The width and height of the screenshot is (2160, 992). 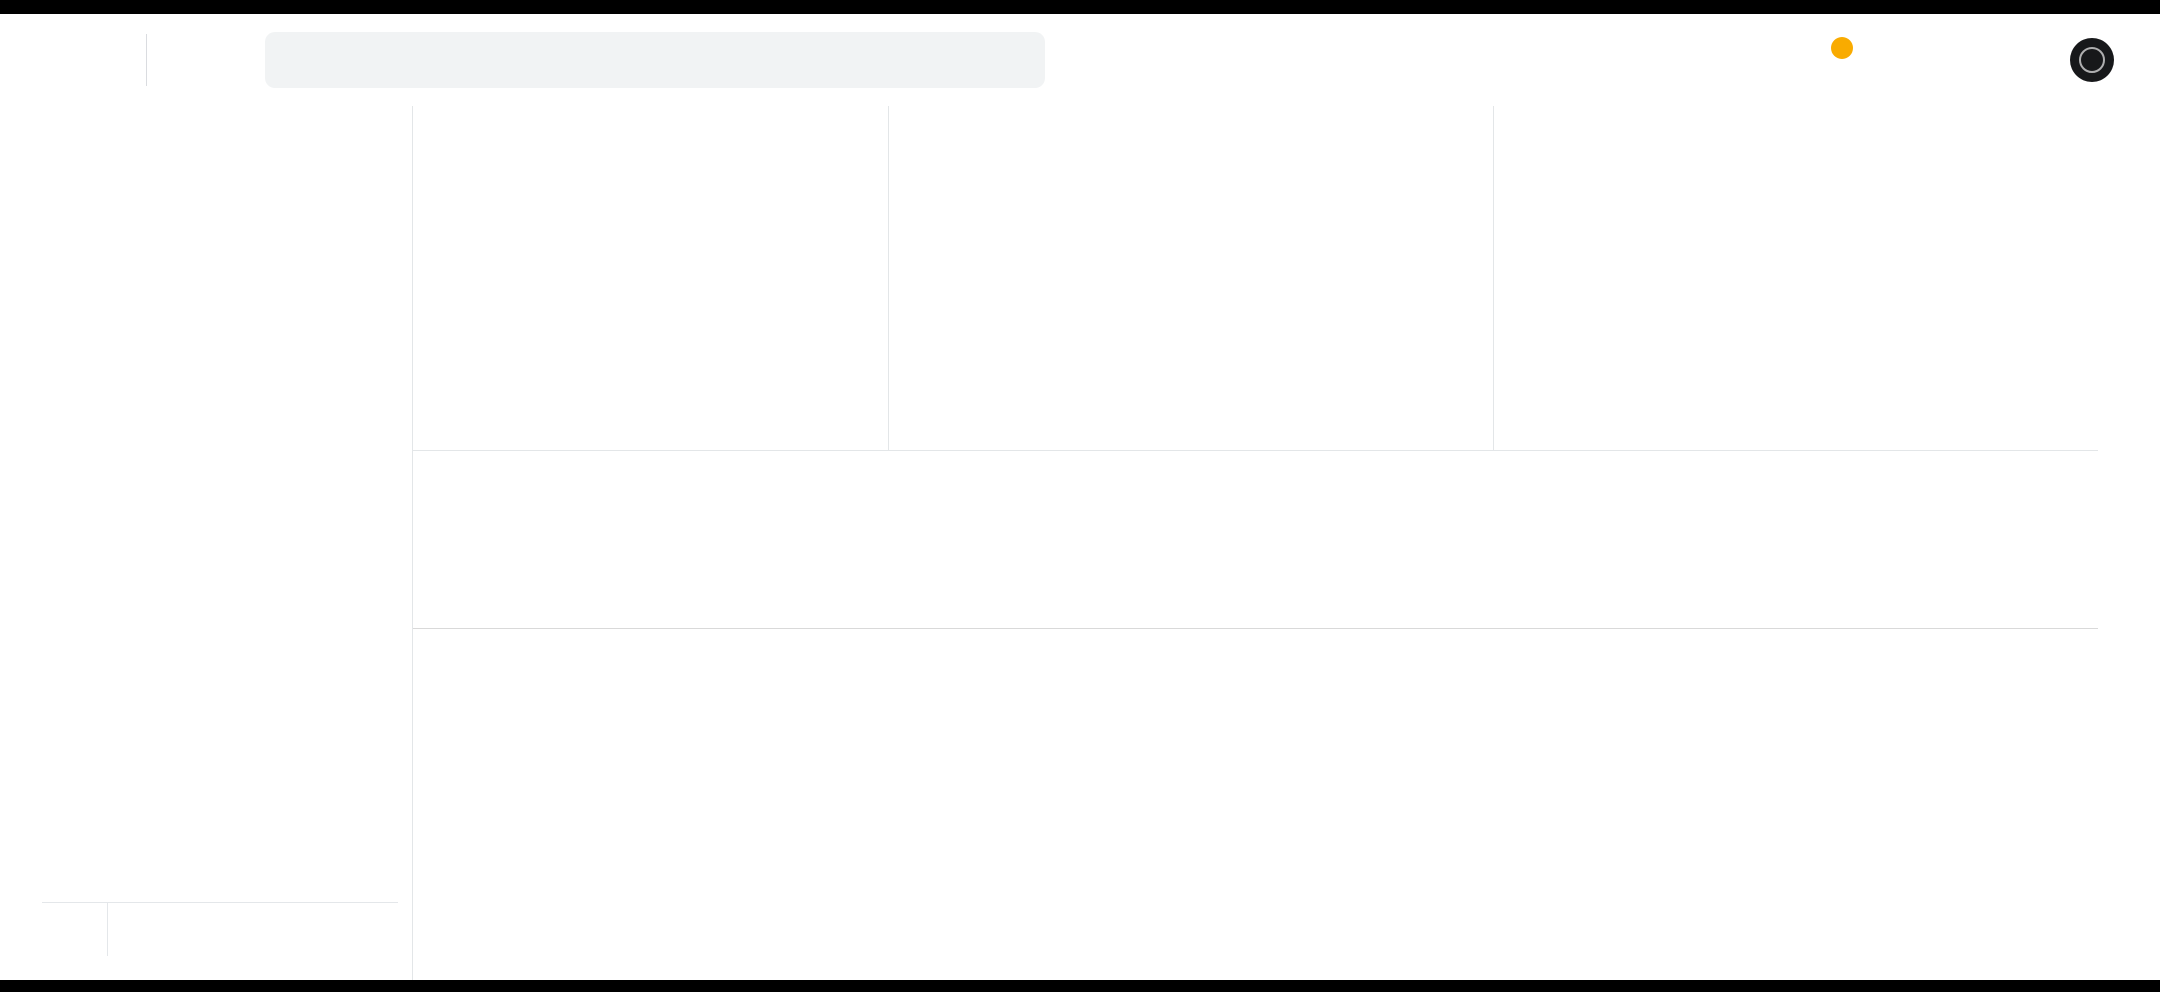 What do you see at coordinates (1080, 986) in the screenshot?
I see `letterbox-bottom` at bounding box center [1080, 986].